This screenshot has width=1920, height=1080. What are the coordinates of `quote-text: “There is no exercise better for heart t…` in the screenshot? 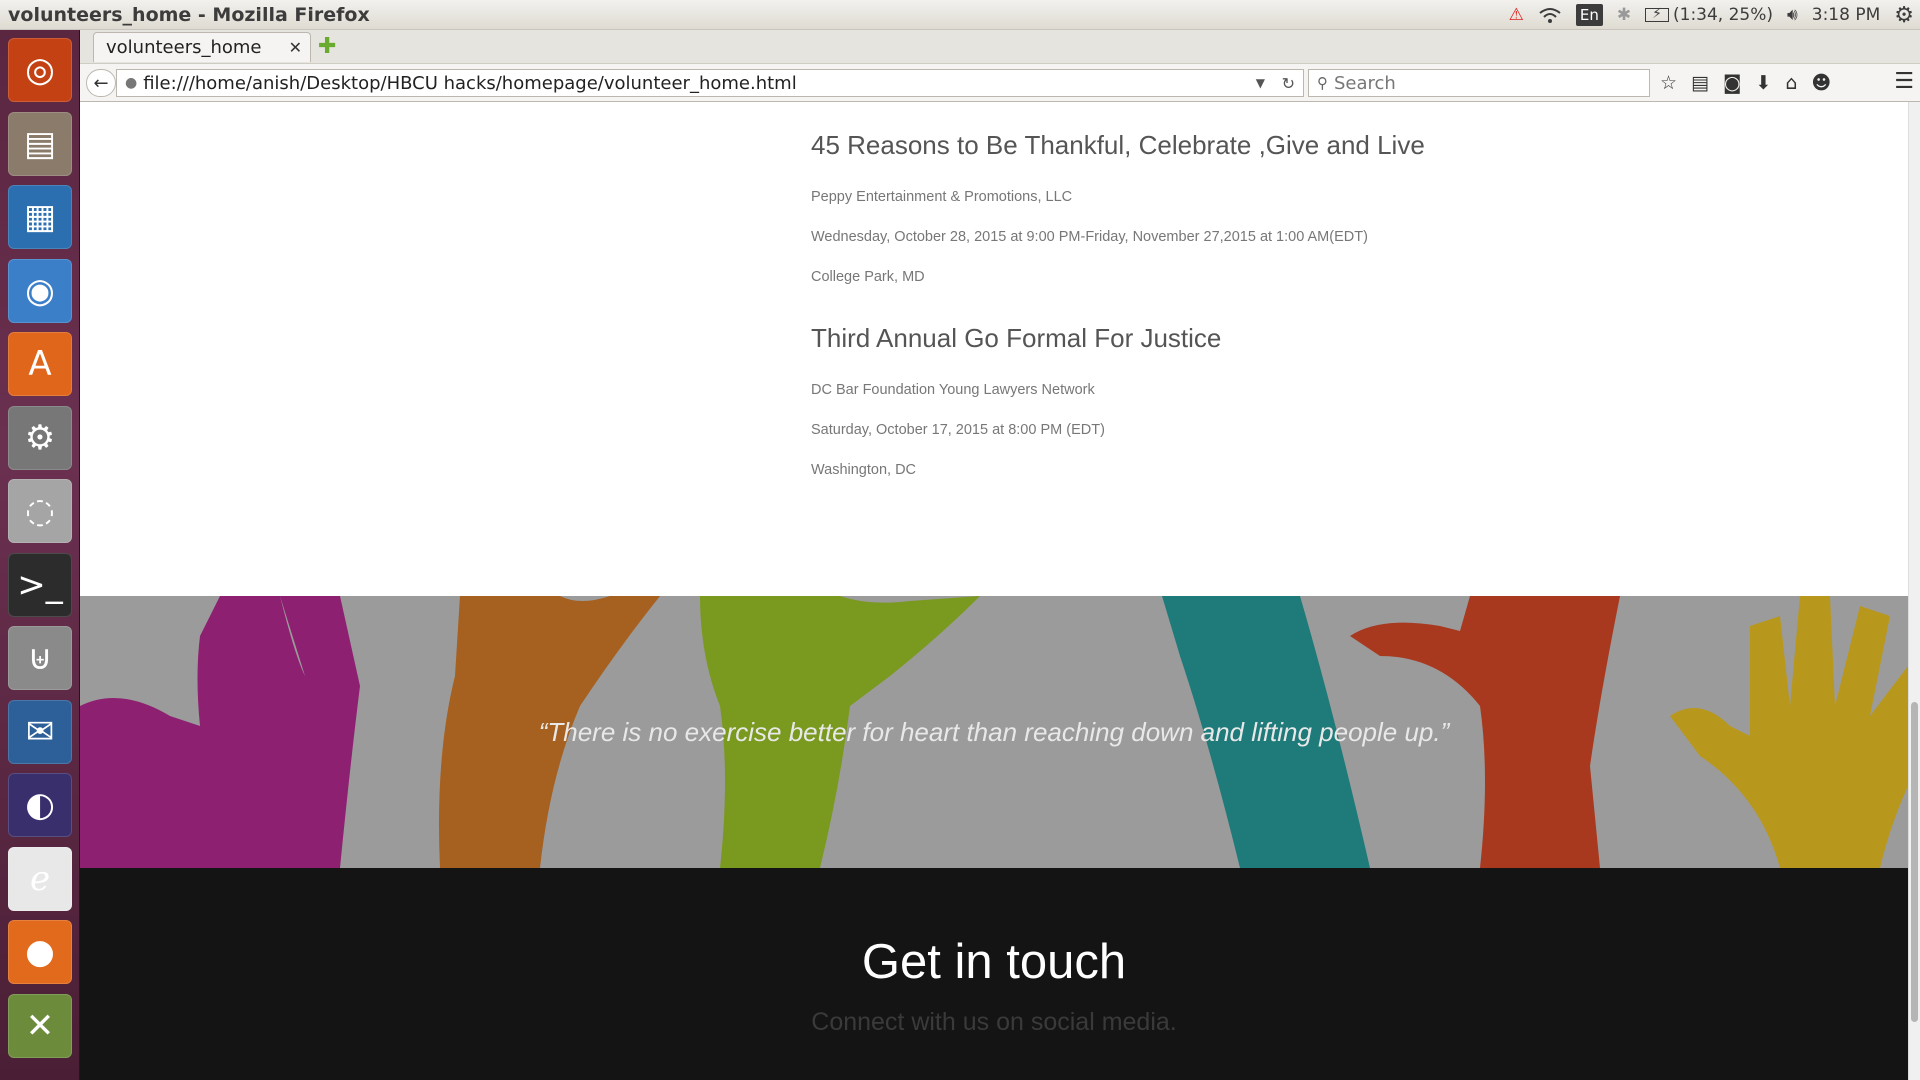 It's located at (994, 731).